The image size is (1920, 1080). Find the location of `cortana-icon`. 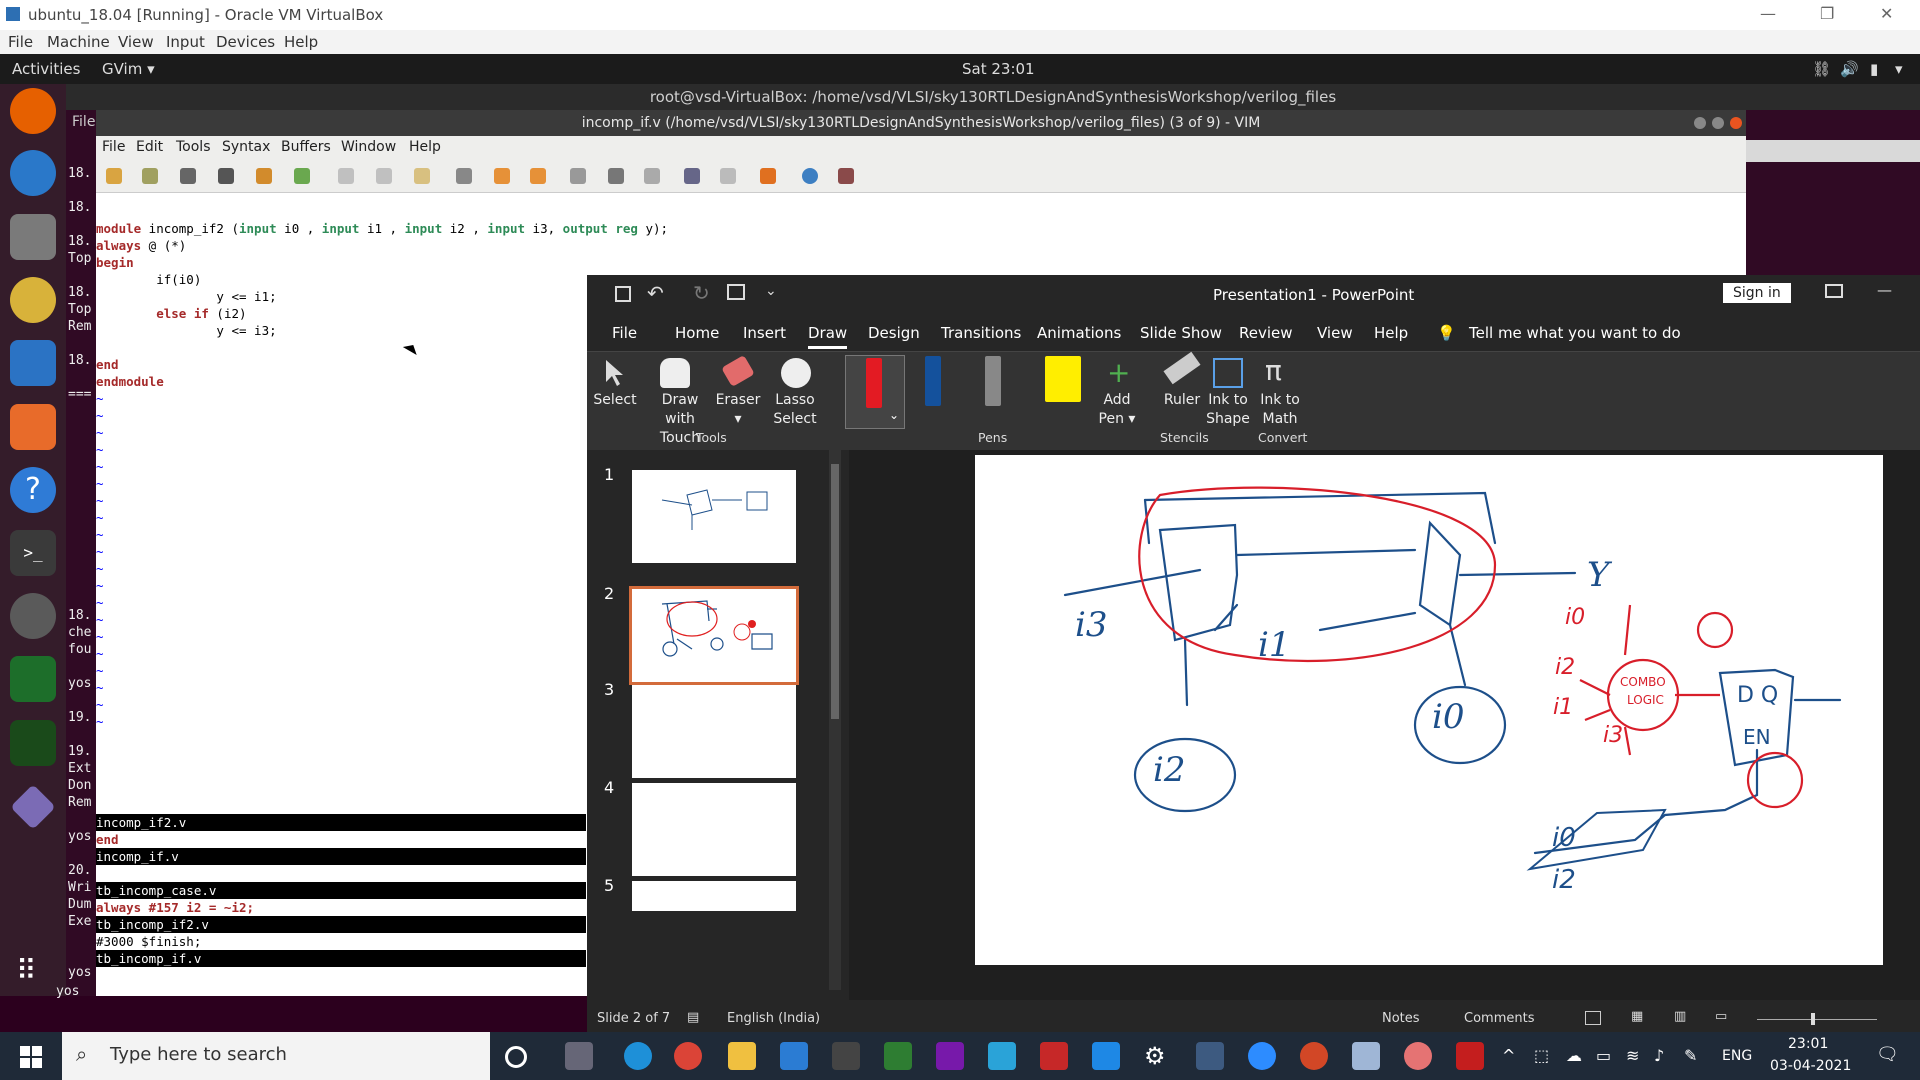

cortana-icon is located at coordinates (516, 1057).